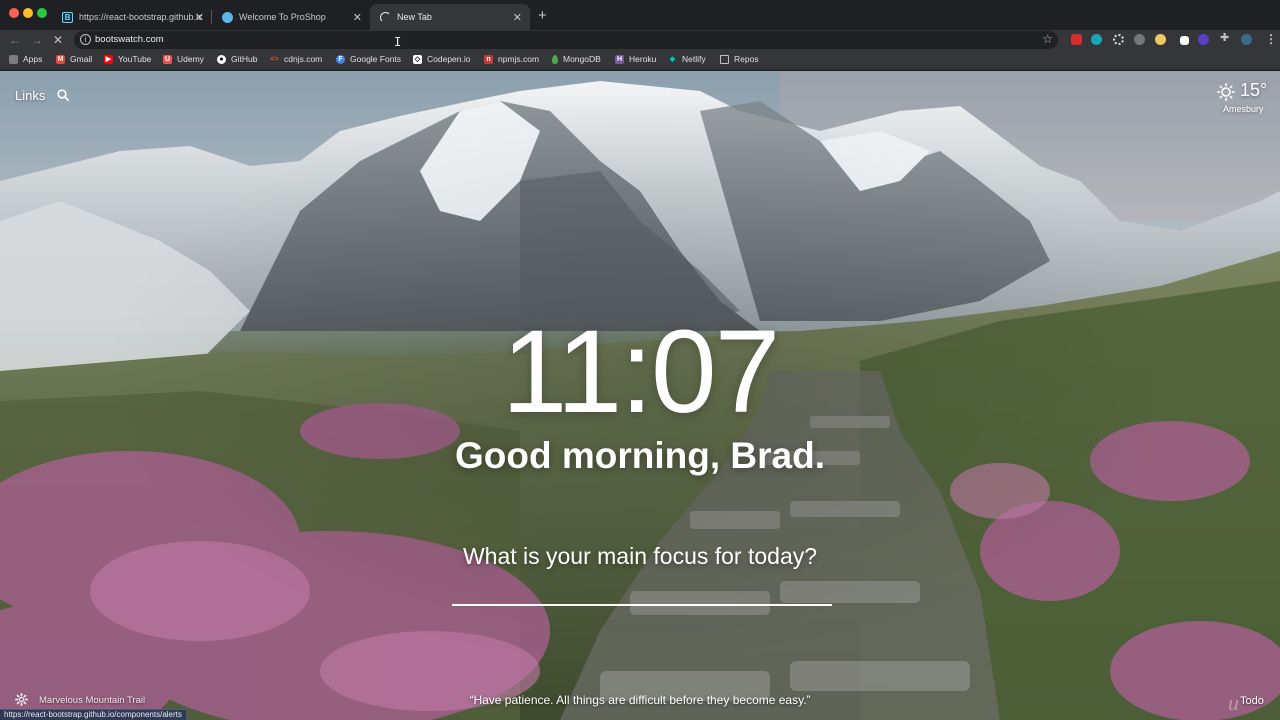  Describe the element at coordinates (450, 17) in the screenshot. I see `tab-new-tab: New Tab ✕` at that location.